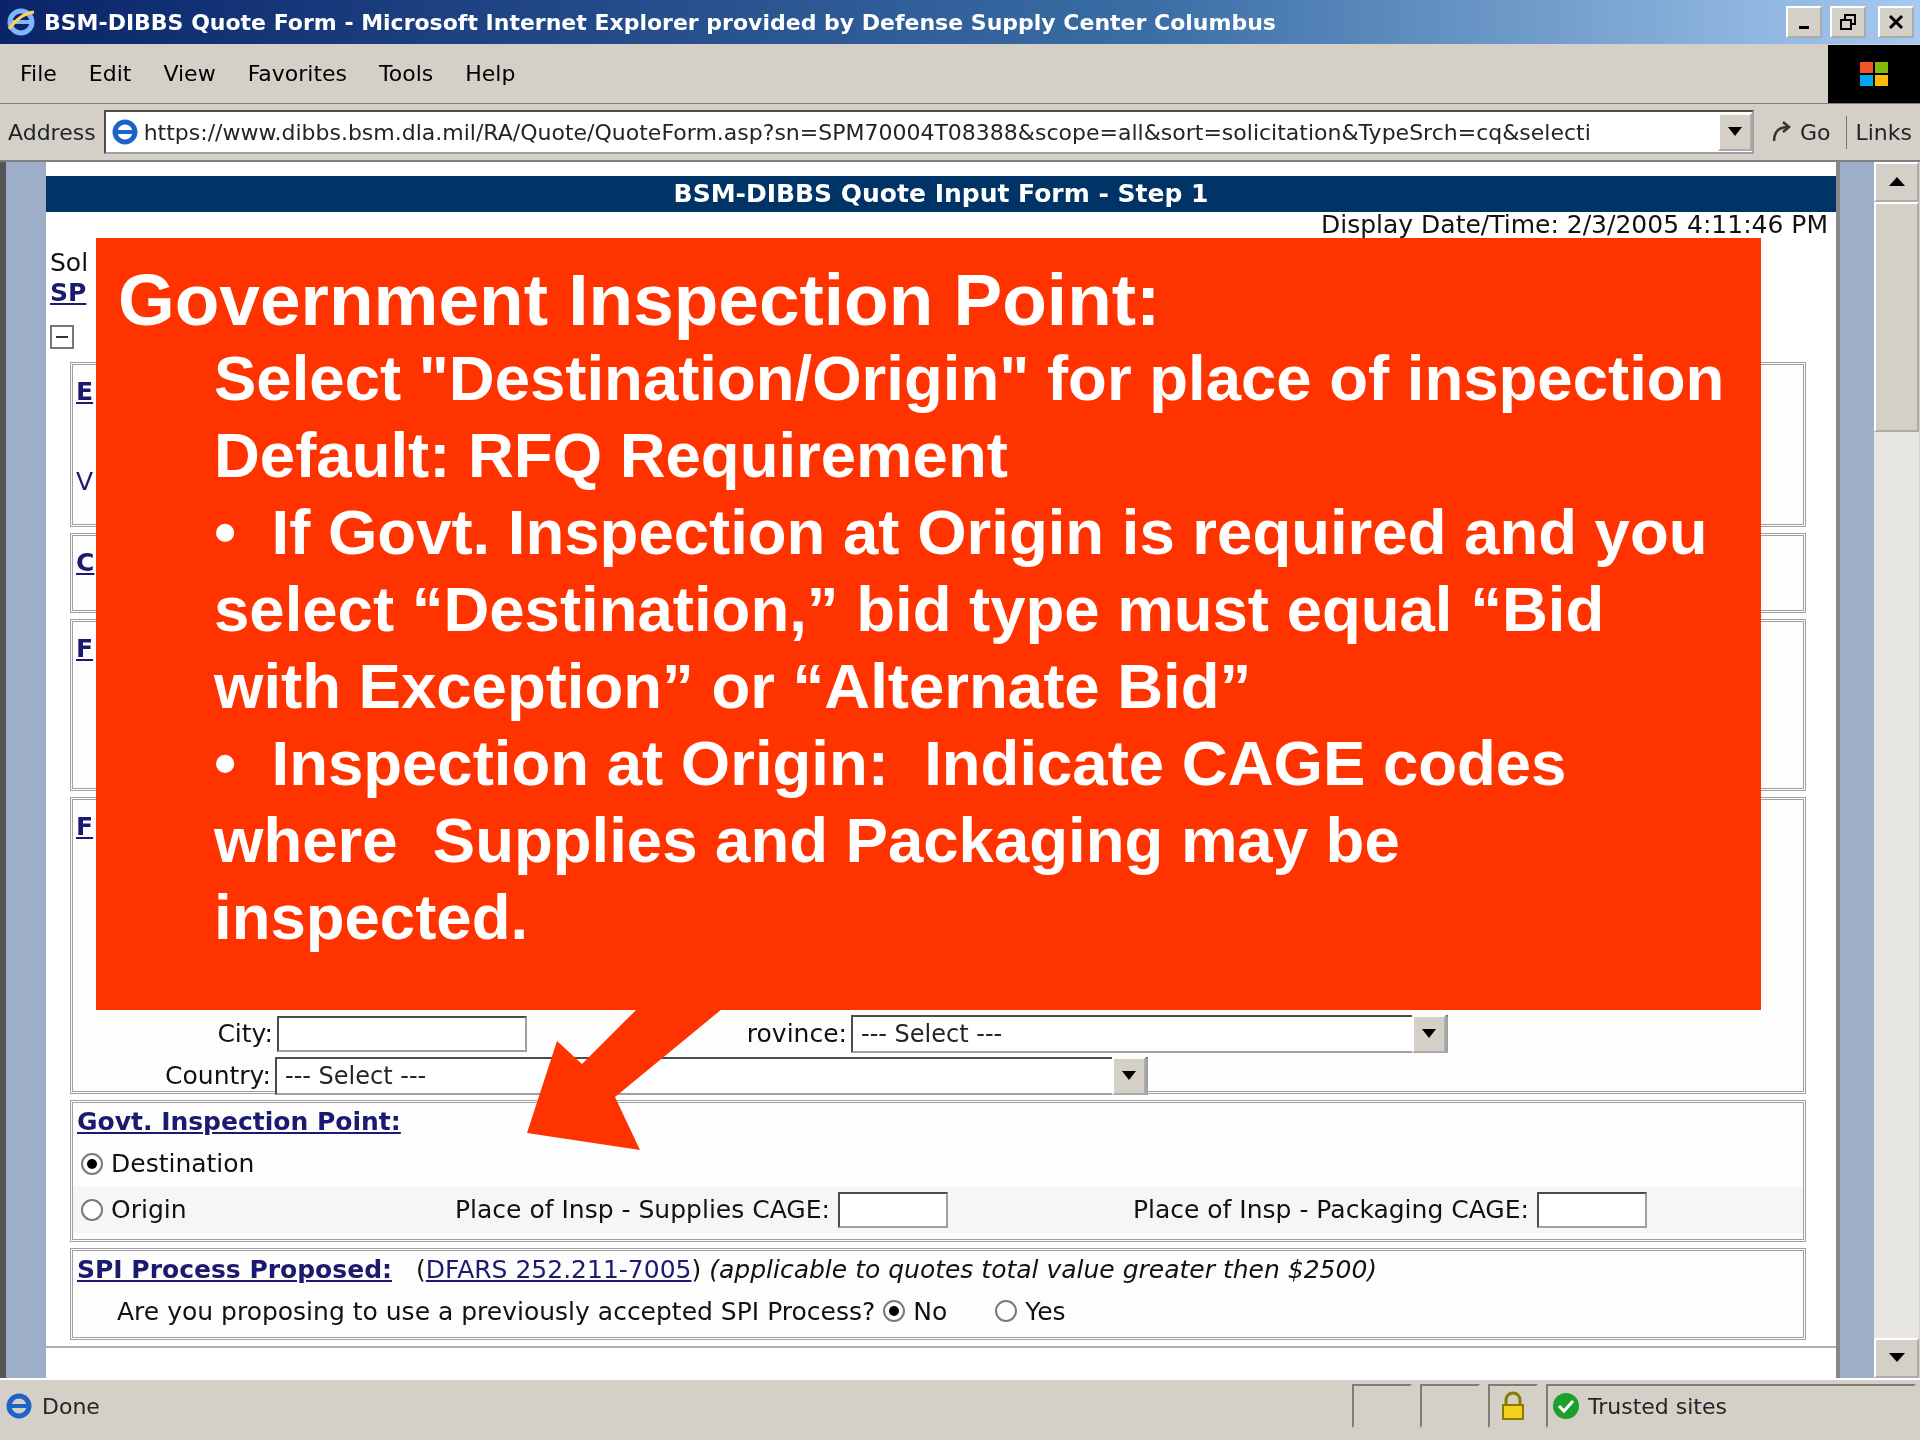 The image size is (1920, 1440). I want to click on window-title: BSM-DIBBS Quote Form - Microsoft Internet Explorer provided by Defense Supply Center Columbus, so click(660, 22).